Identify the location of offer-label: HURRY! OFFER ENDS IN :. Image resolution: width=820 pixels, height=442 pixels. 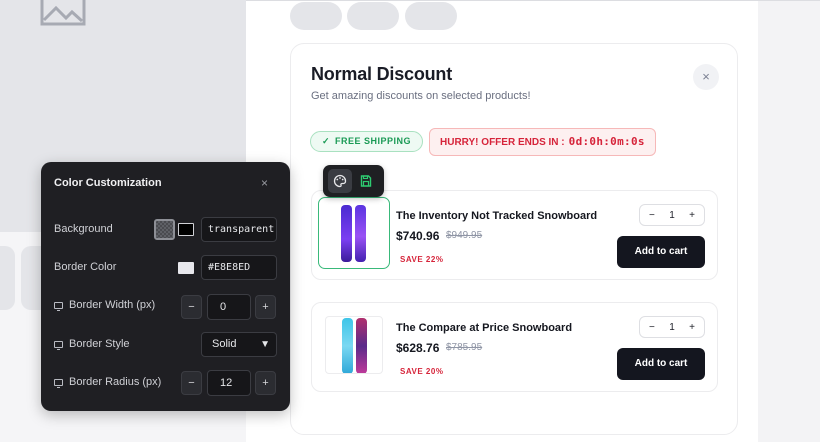
(502, 142).